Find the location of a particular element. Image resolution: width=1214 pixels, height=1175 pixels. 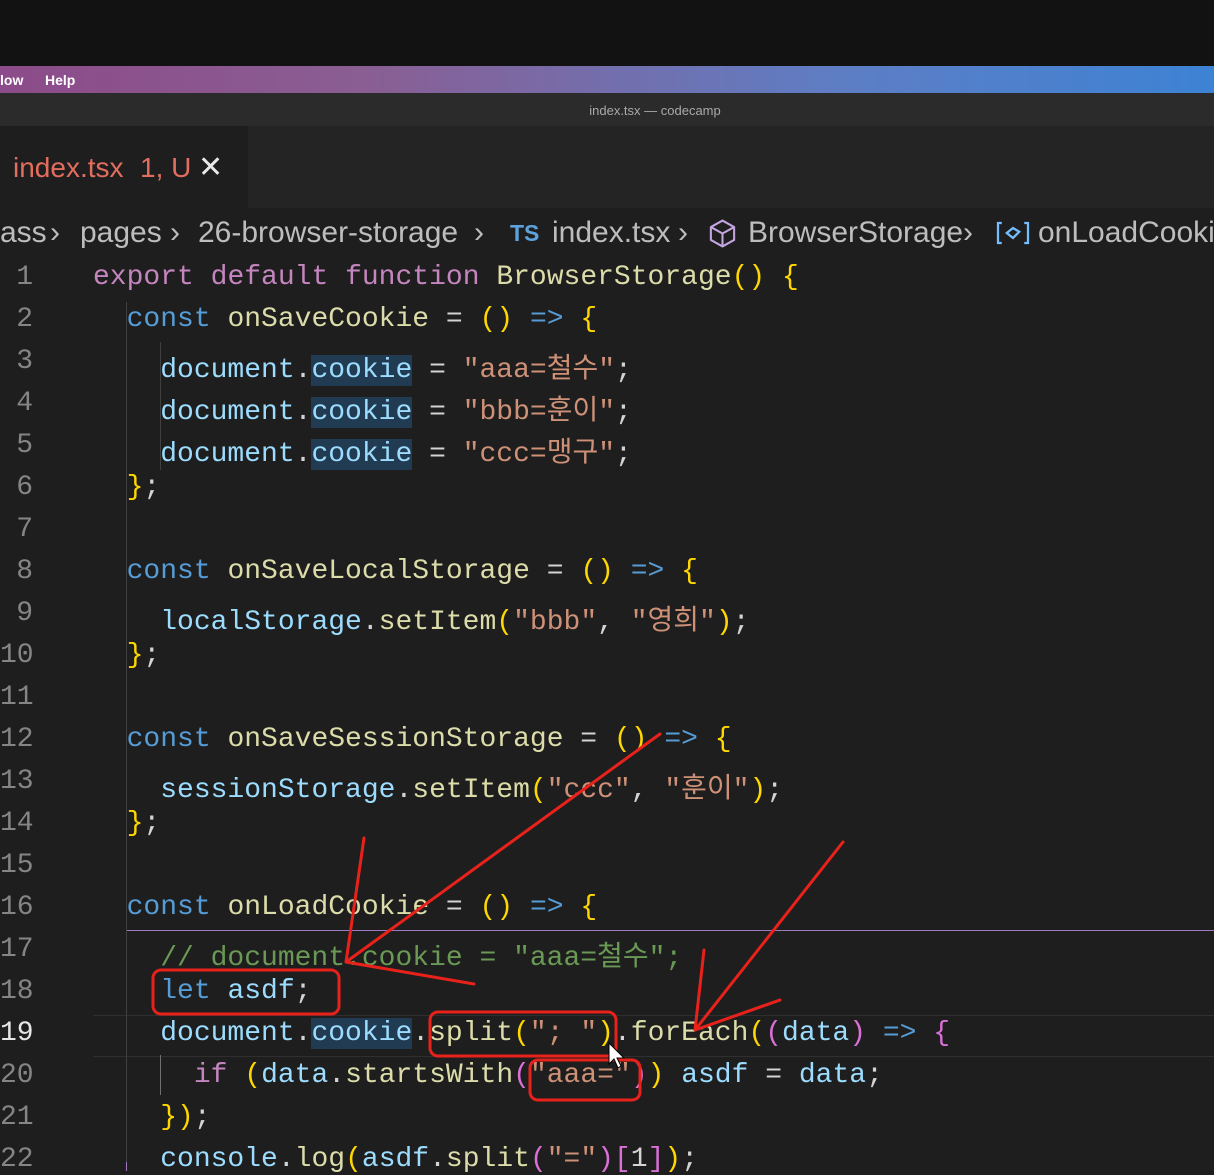

line-number: 16 is located at coordinates (17, 907).